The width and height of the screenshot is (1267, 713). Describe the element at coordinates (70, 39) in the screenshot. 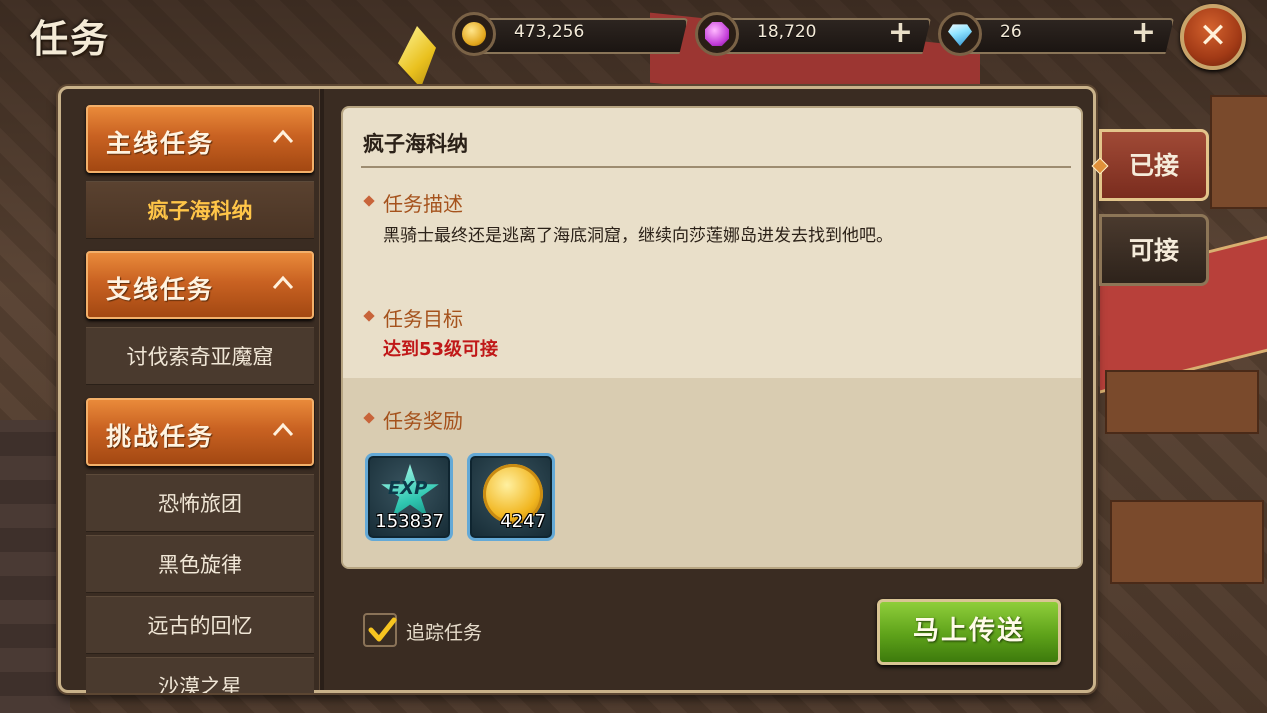

I see `page-title: 任务` at that location.